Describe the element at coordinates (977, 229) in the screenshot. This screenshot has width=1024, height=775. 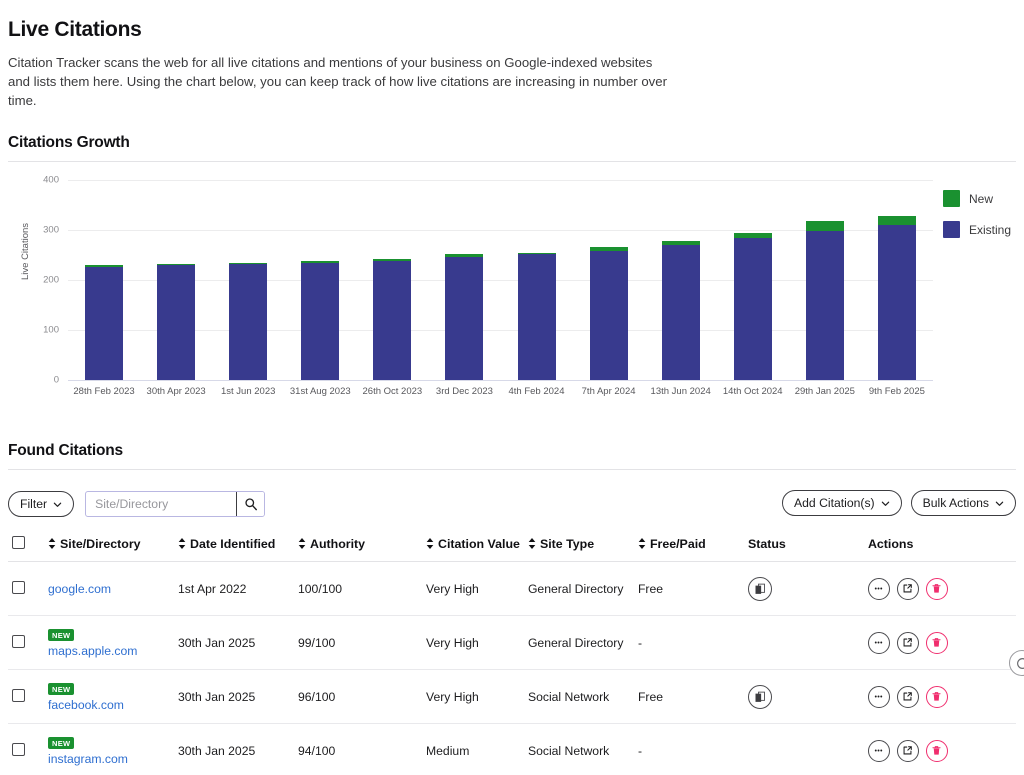
I see `legend-item: Existing` at that location.